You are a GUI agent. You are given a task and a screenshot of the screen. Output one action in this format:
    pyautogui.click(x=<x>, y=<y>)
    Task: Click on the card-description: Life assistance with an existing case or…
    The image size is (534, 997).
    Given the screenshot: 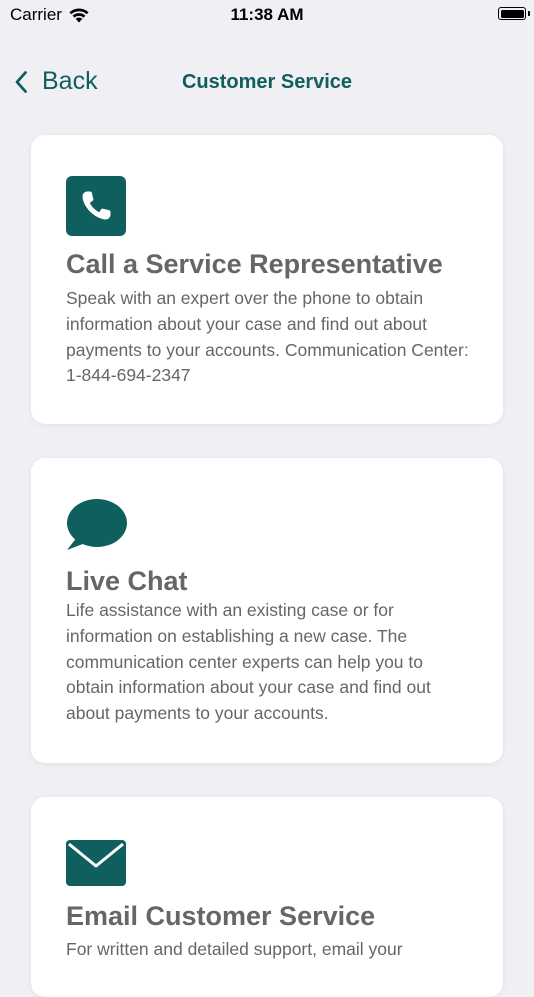 What is the action you would take?
    pyautogui.click(x=248, y=662)
    